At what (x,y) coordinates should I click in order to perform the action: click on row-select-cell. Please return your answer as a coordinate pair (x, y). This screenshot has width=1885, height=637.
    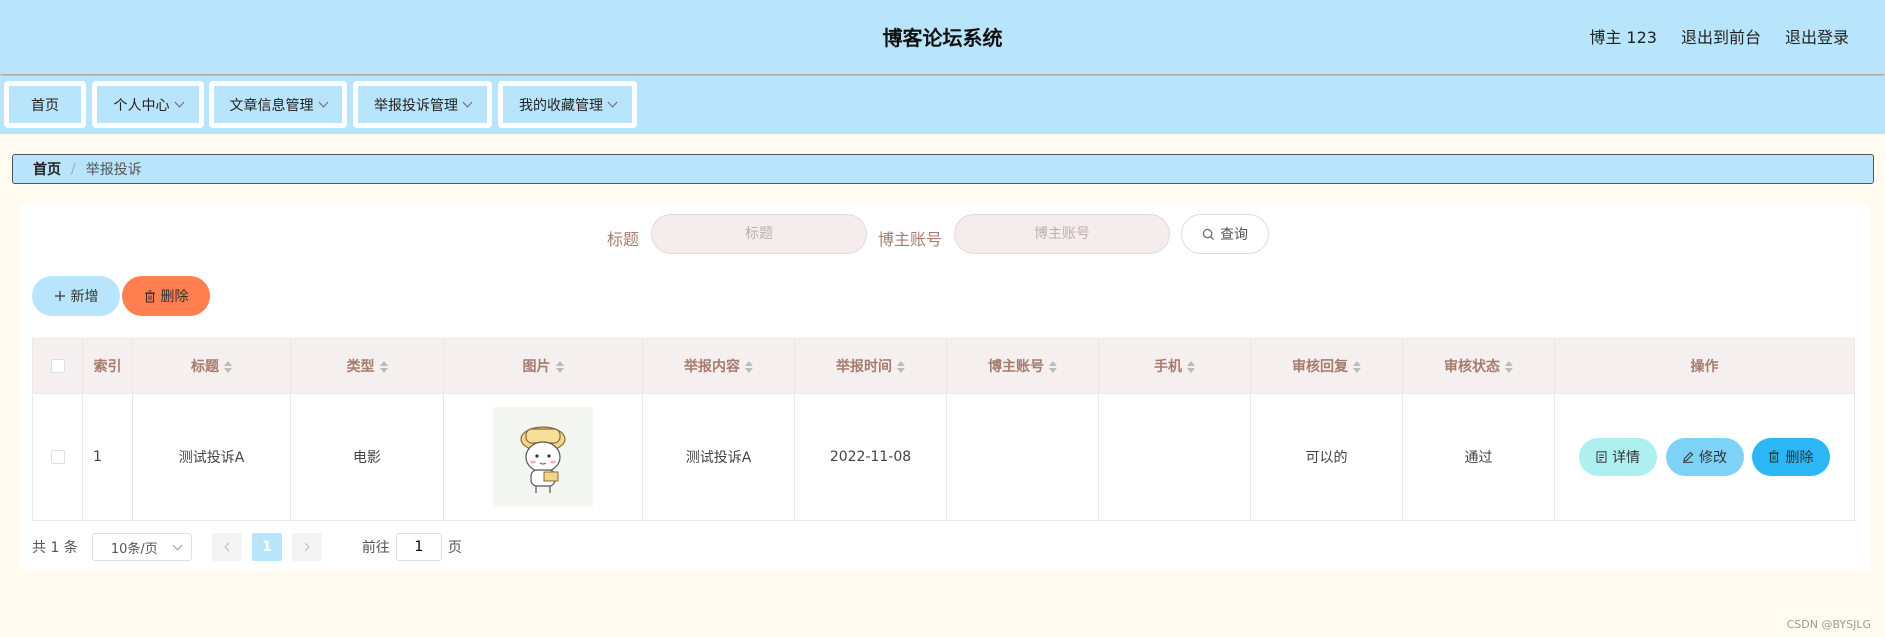
    Looking at the image, I should click on (57, 457).